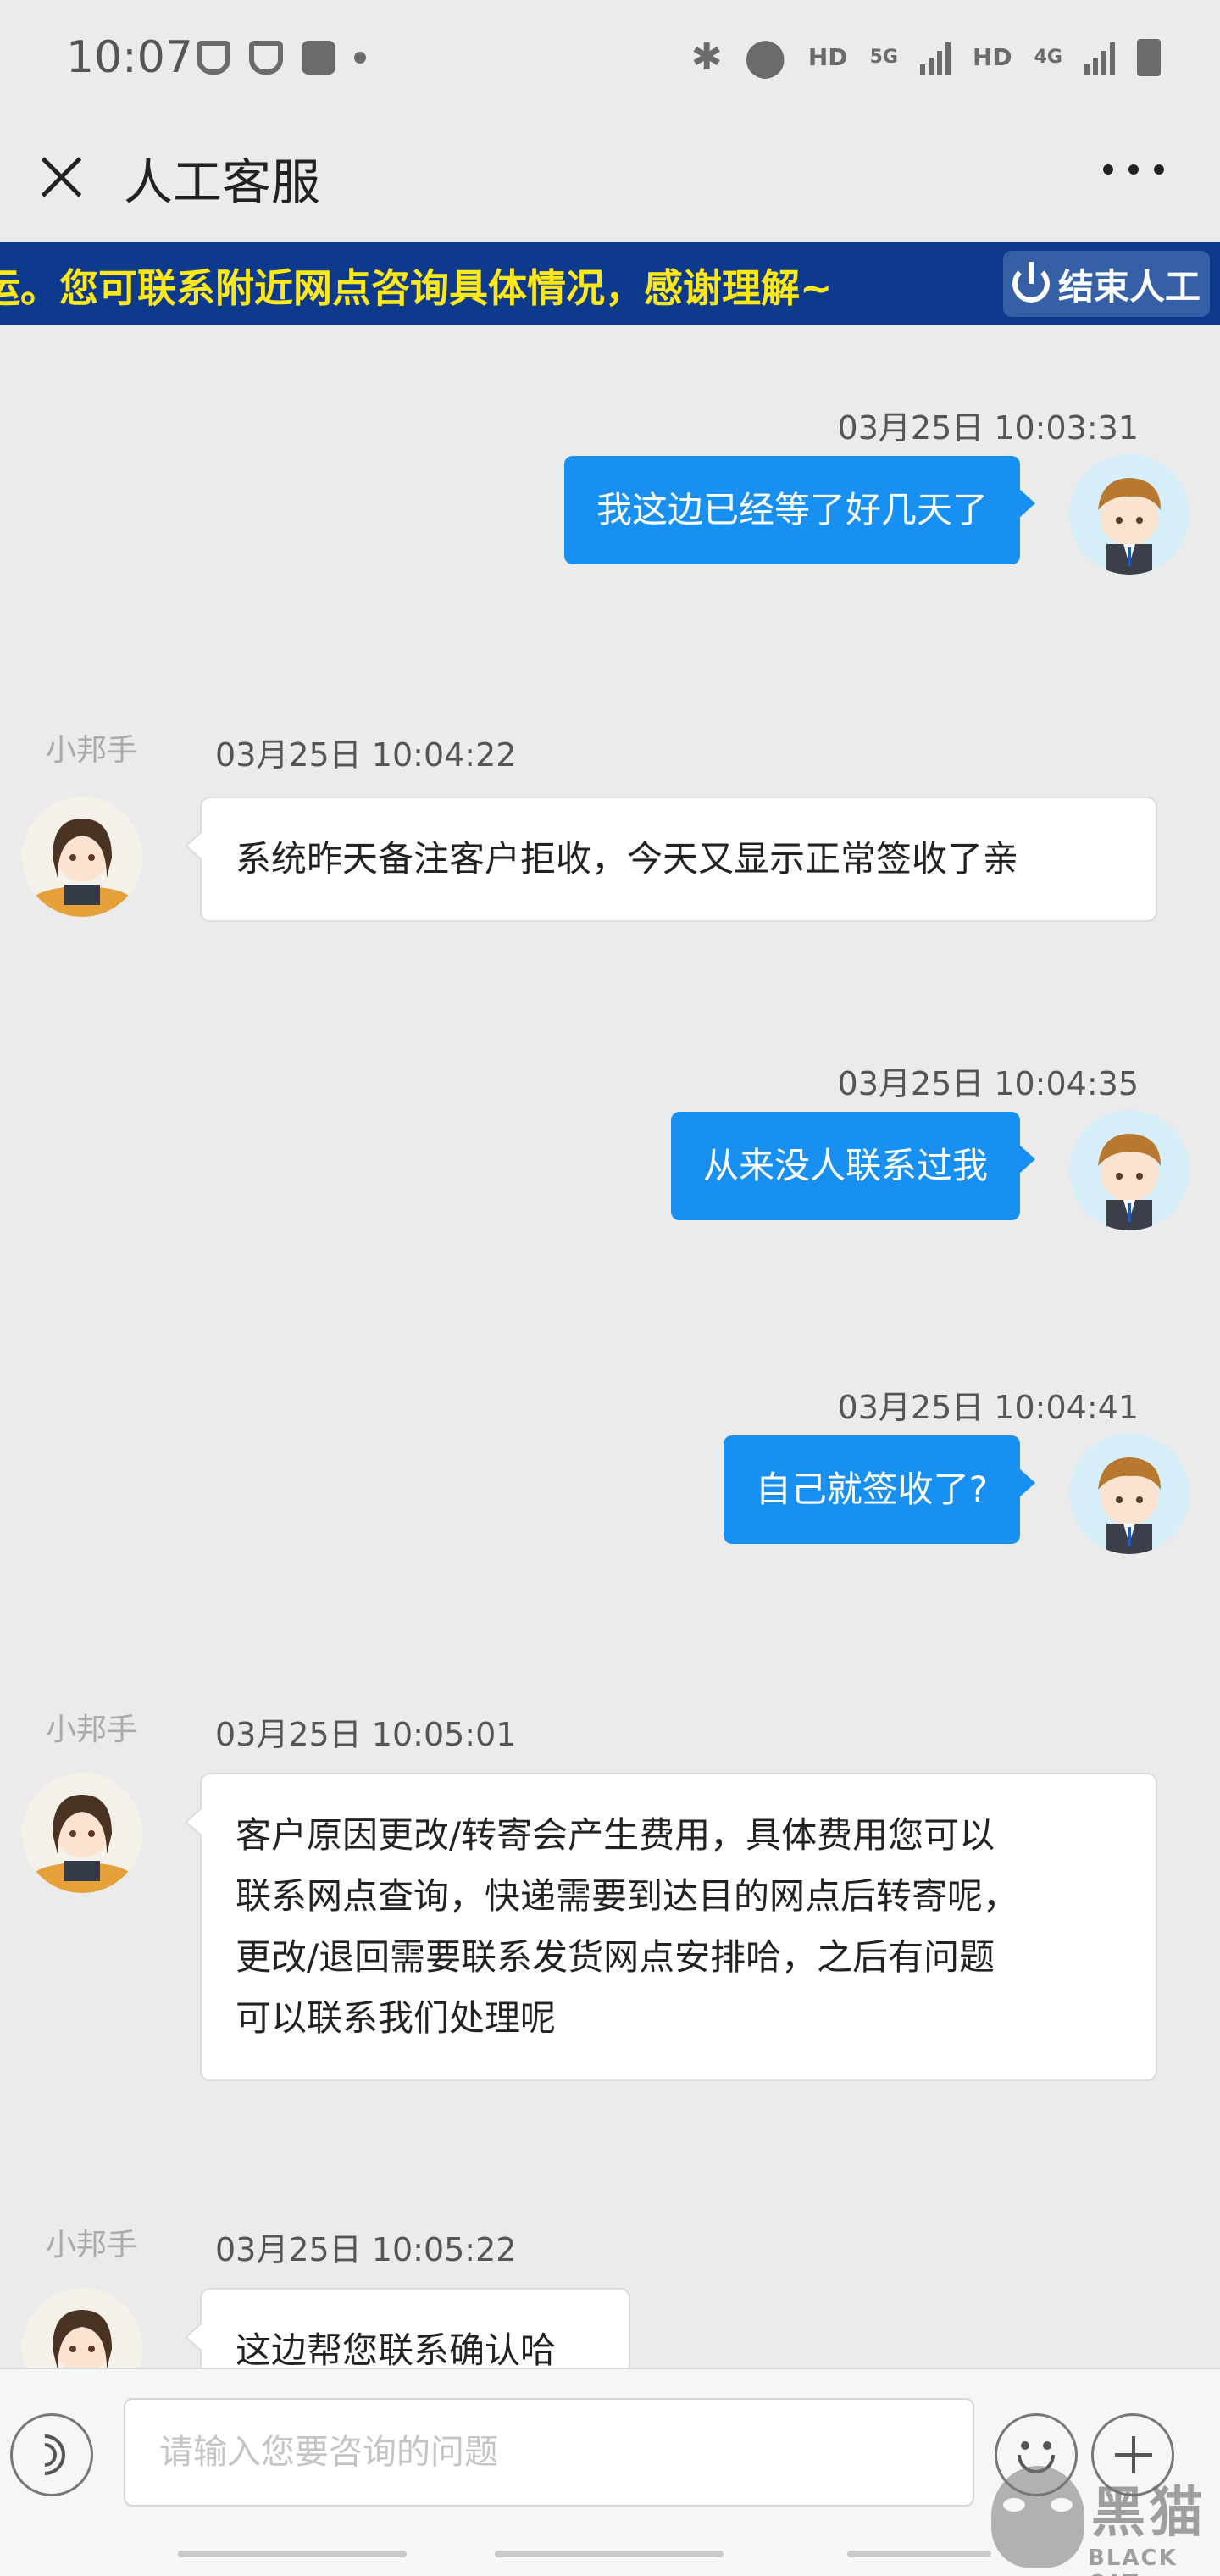 The height and width of the screenshot is (2576, 1220). Describe the element at coordinates (366, 2249) in the screenshot. I see `message-timestamp: 03月25日 10:05:22` at that location.